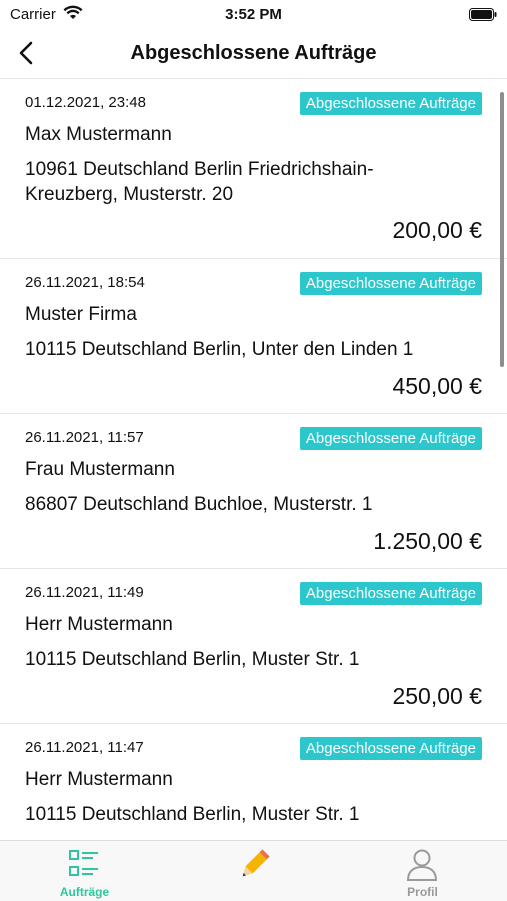  What do you see at coordinates (427, 541) in the screenshot?
I see `order-price: 1.250,00 €` at bounding box center [427, 541].